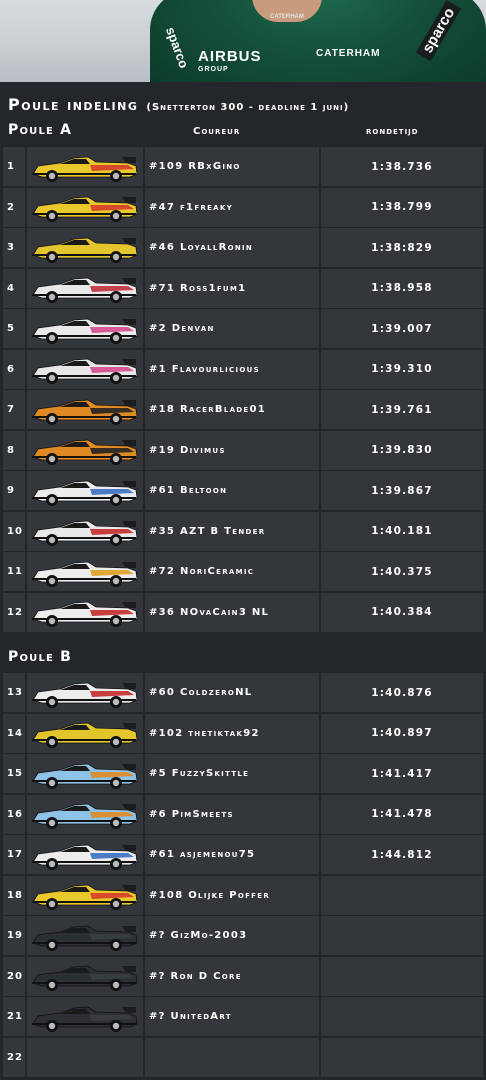 The width and height of the screenshot is (486, 1080). I want to click on position-cell: 3, so click(14, 247).